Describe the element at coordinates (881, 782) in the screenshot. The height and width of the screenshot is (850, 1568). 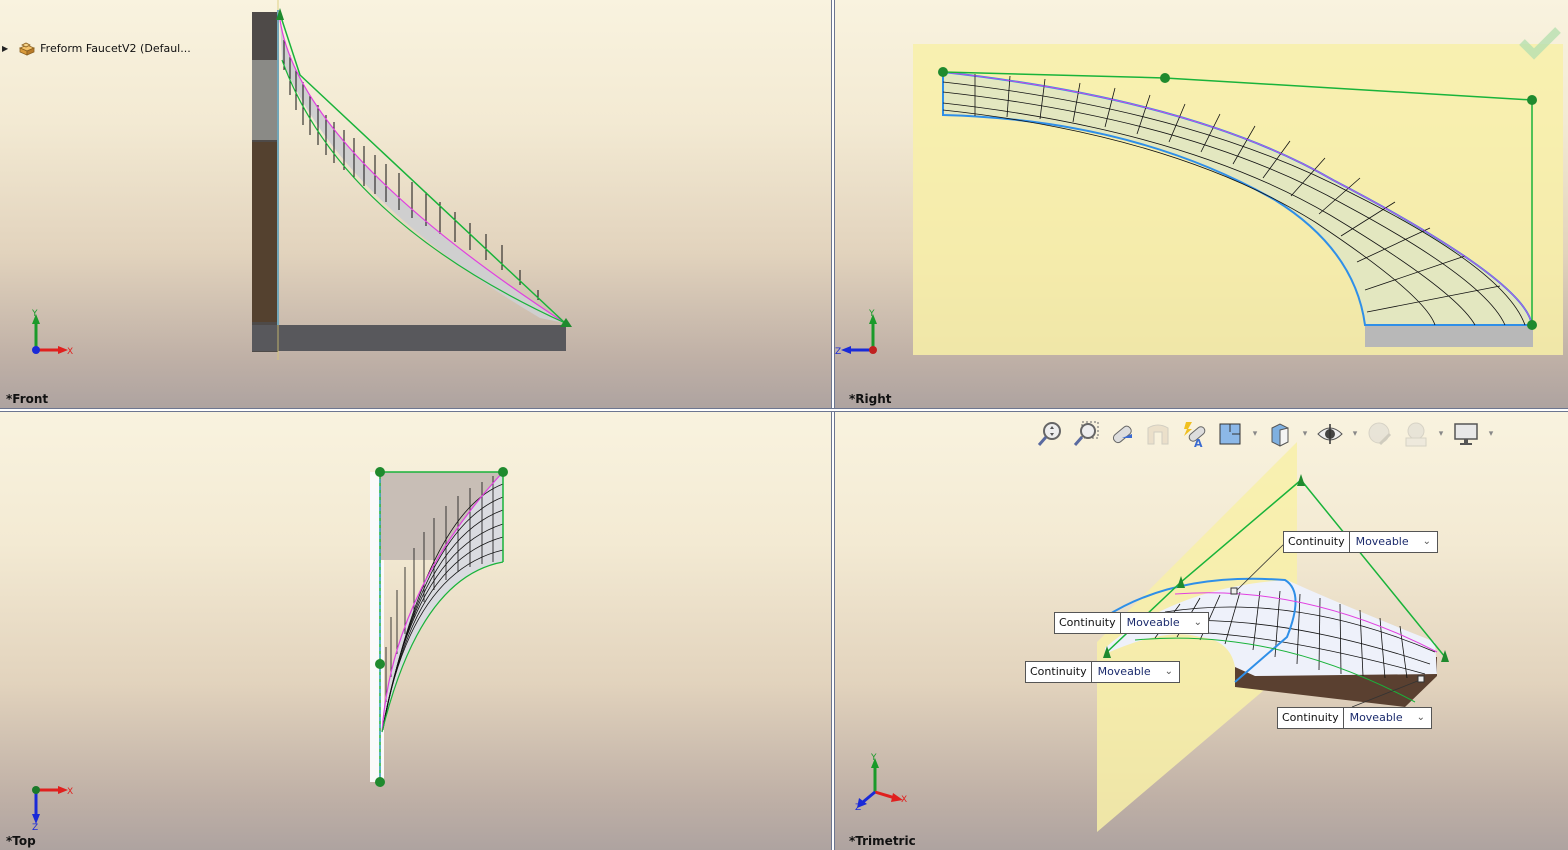
I see `triad-trimetric: Y X Z` at that location.